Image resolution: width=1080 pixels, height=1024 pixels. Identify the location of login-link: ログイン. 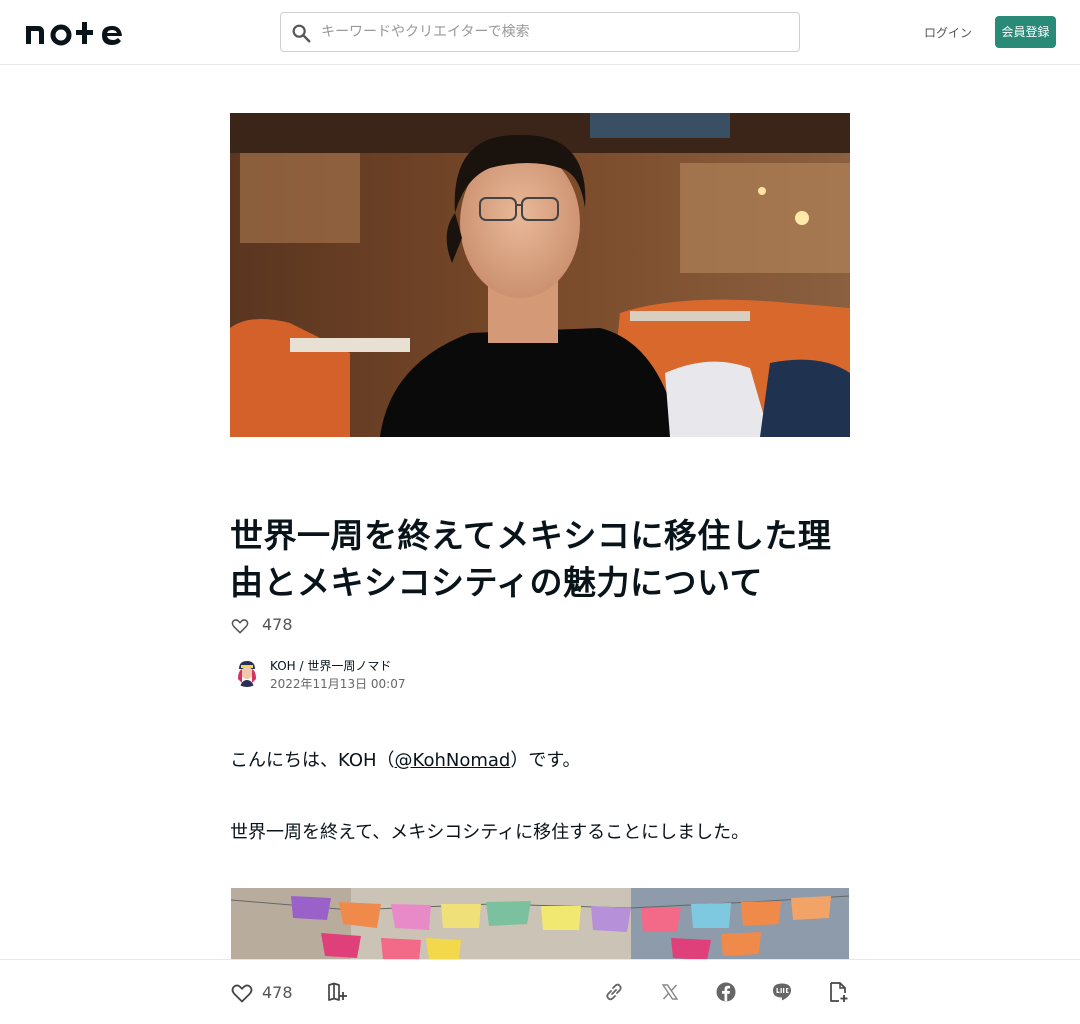
(948, 32).